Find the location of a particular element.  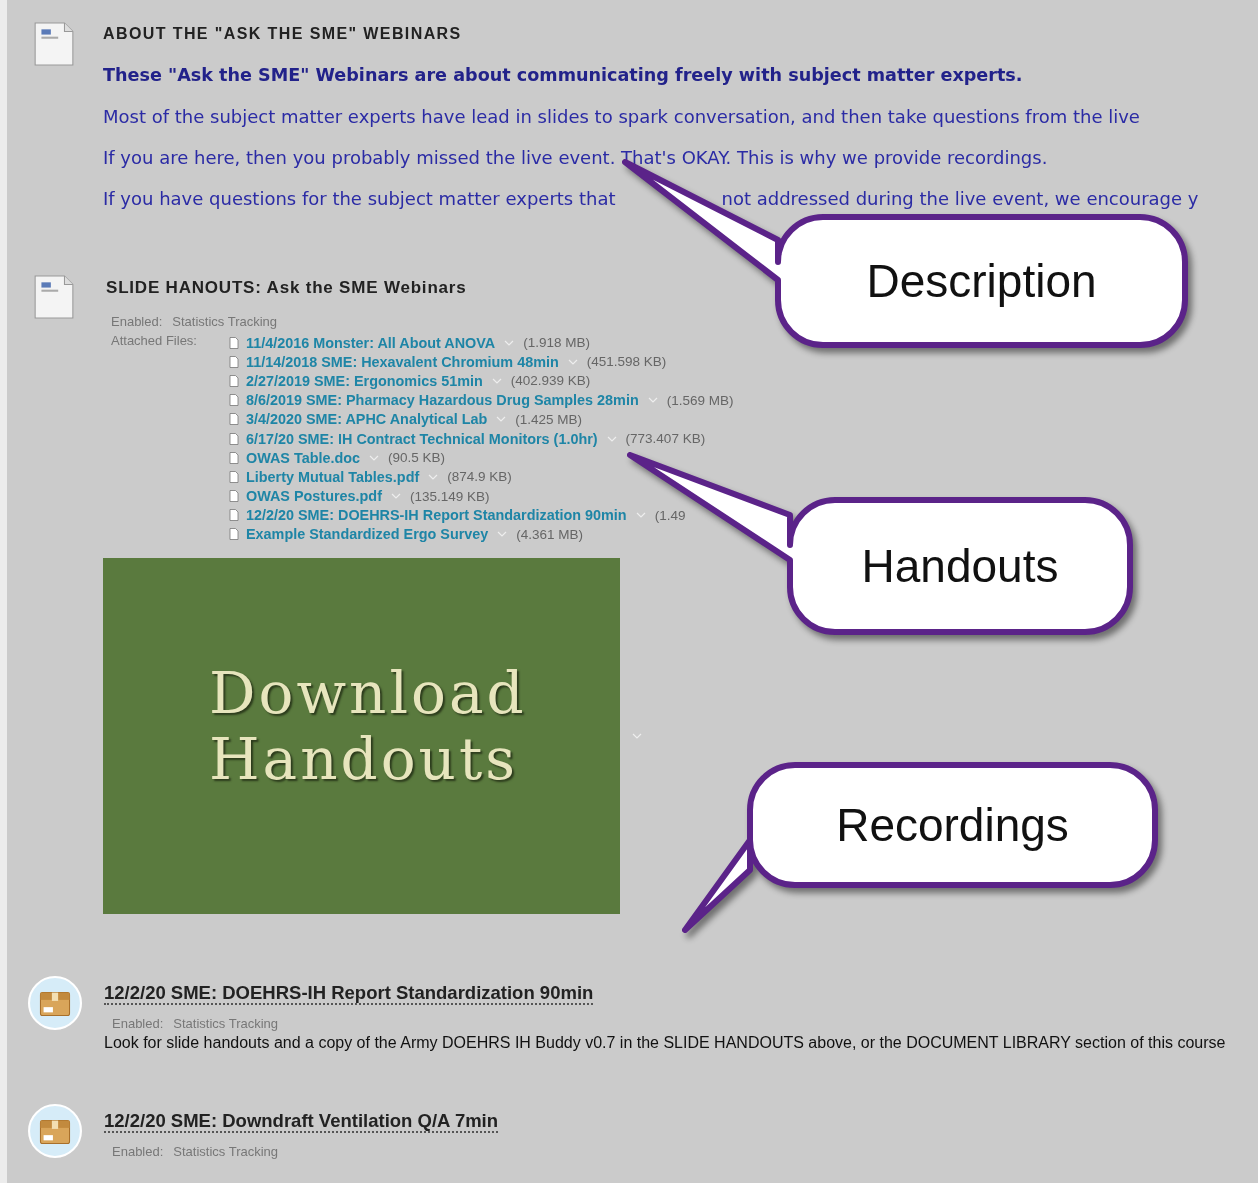

file-link: Liberty Mutual Tables.pdf is located at coordinates (333, 476).